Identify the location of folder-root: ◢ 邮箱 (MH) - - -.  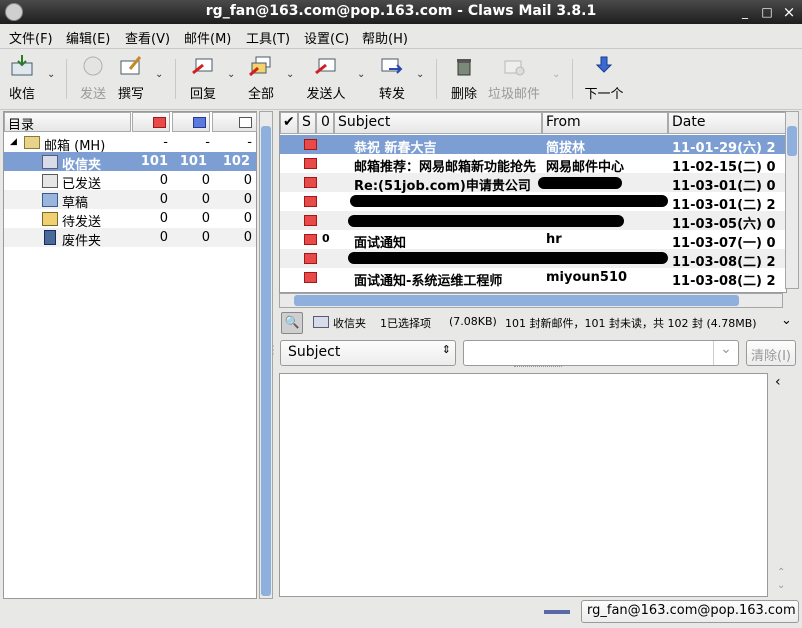
(130, 143).